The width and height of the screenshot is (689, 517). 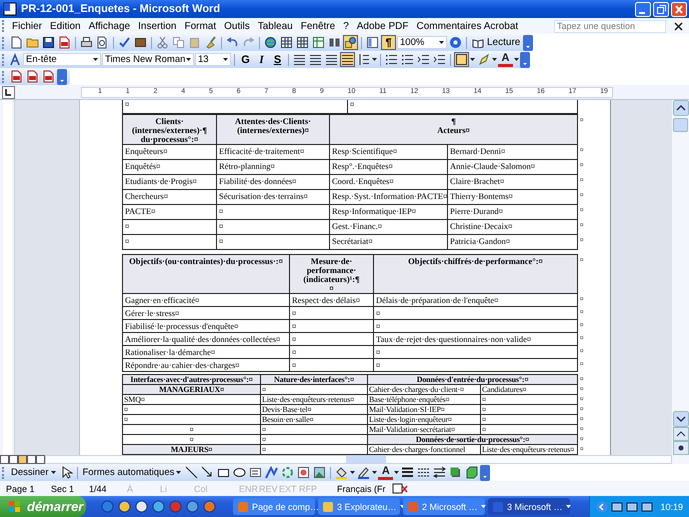 I want to click on diagram-icon, so click(x=287, y=472).